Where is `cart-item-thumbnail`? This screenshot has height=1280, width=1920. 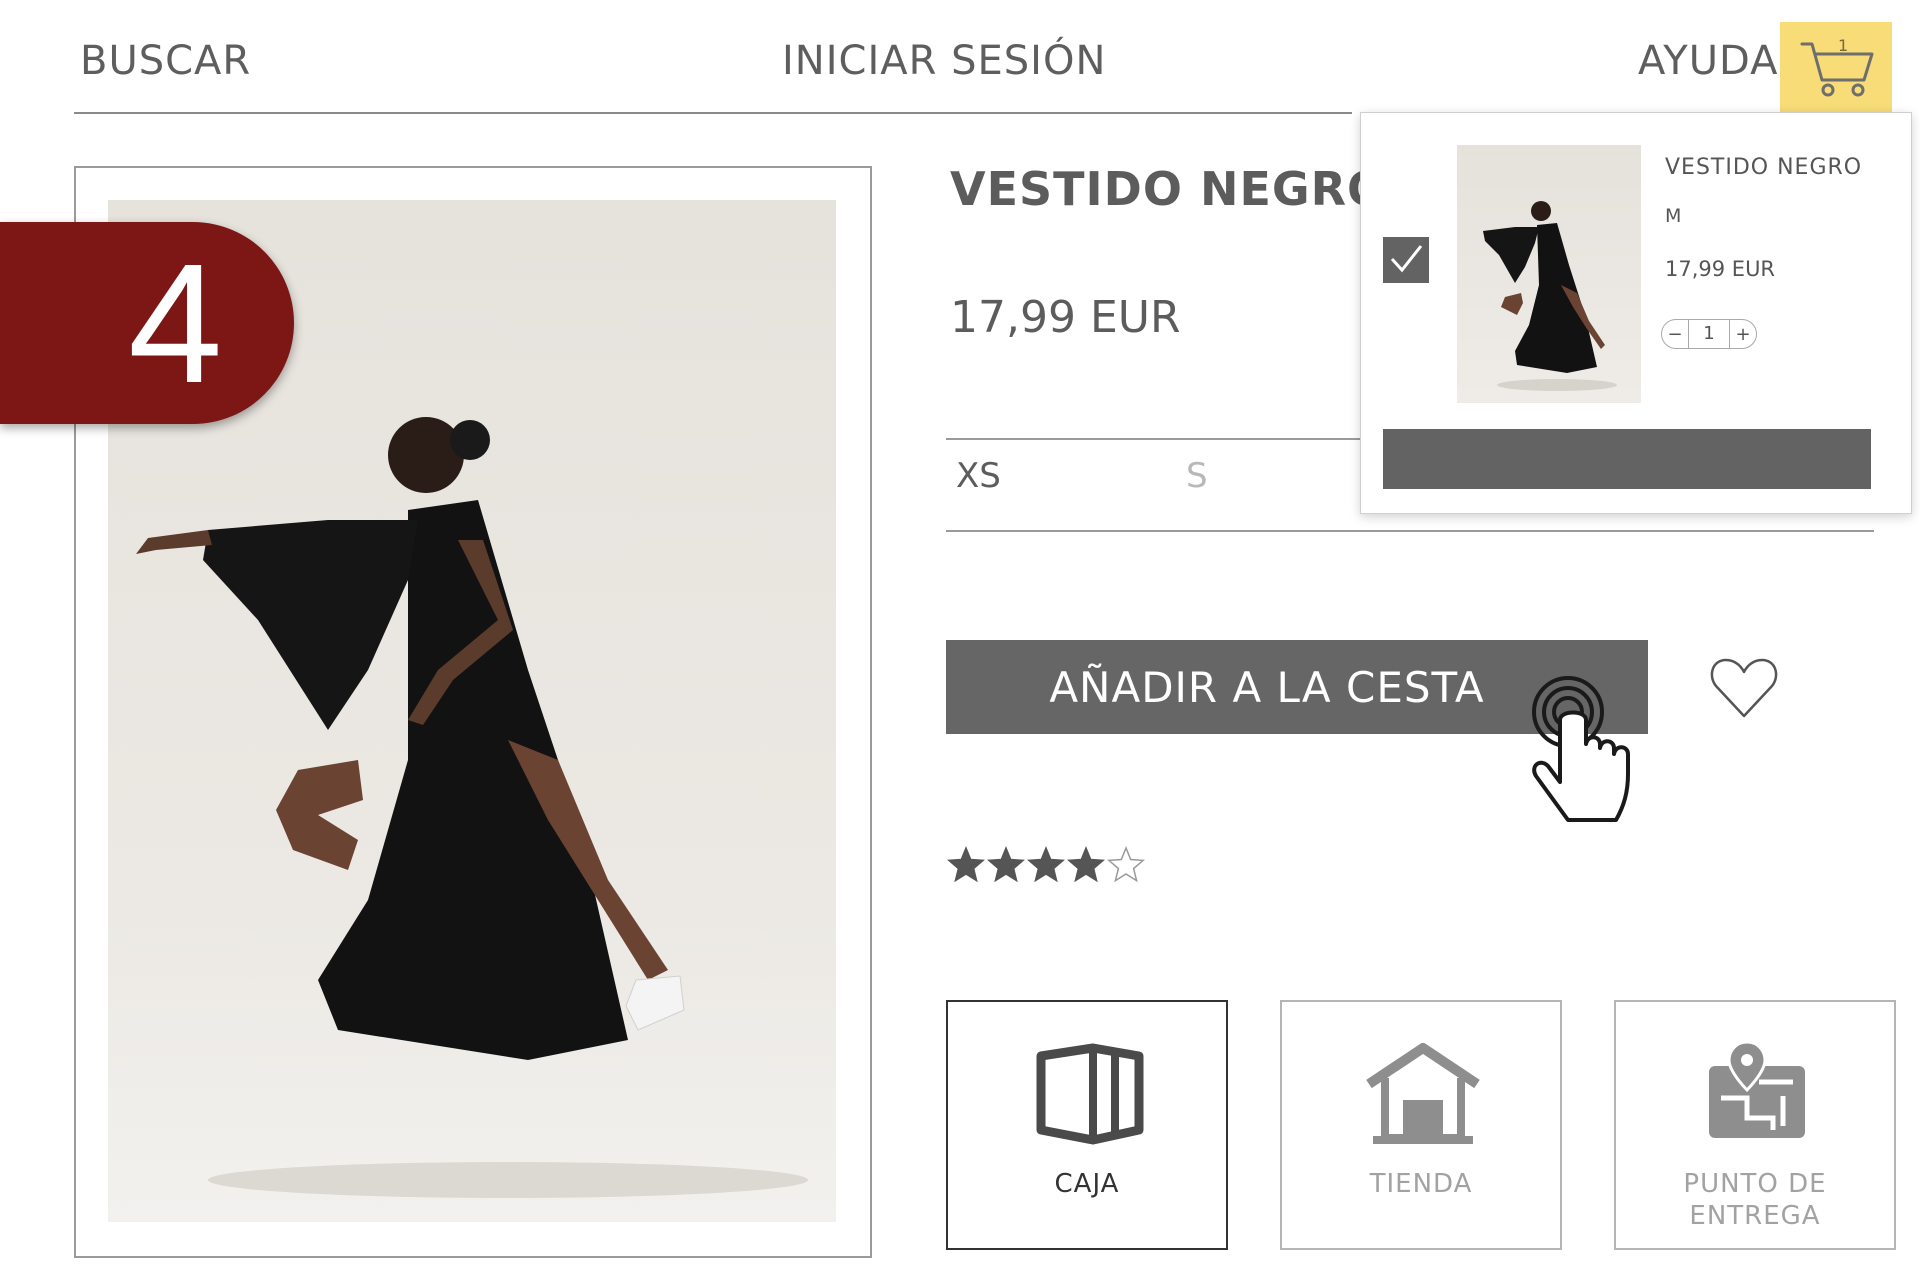
cart-item-thumbnail is located at coordinates (1549, 274).